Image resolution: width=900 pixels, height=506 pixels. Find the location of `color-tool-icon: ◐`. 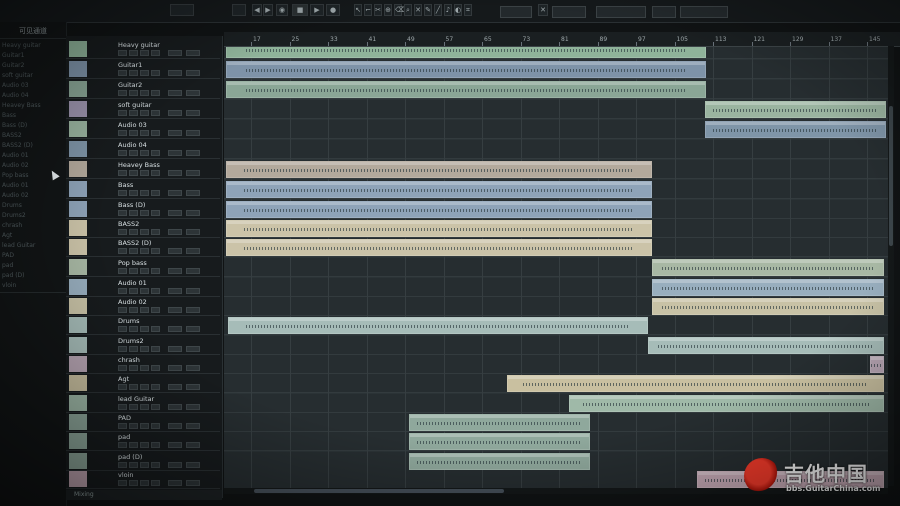

color-tool-icon: ◐ is located at coordinates (458, 10).